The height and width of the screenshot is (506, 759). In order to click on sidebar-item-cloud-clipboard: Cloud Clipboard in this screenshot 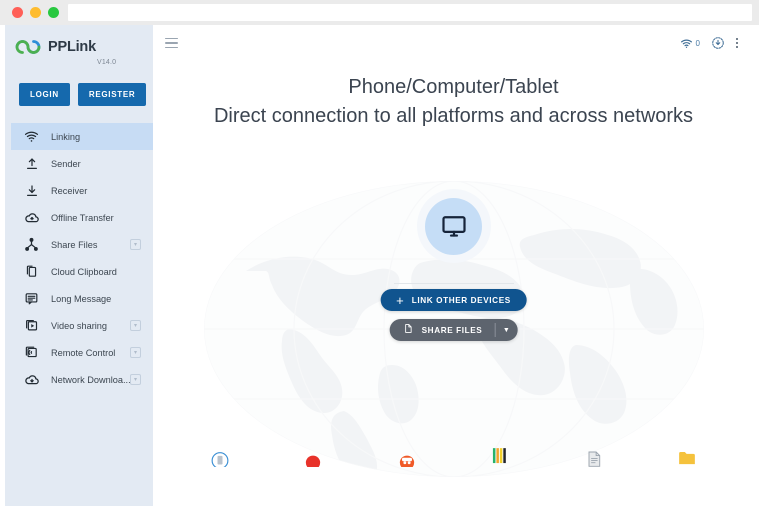, I will do `click(82, 271)`.